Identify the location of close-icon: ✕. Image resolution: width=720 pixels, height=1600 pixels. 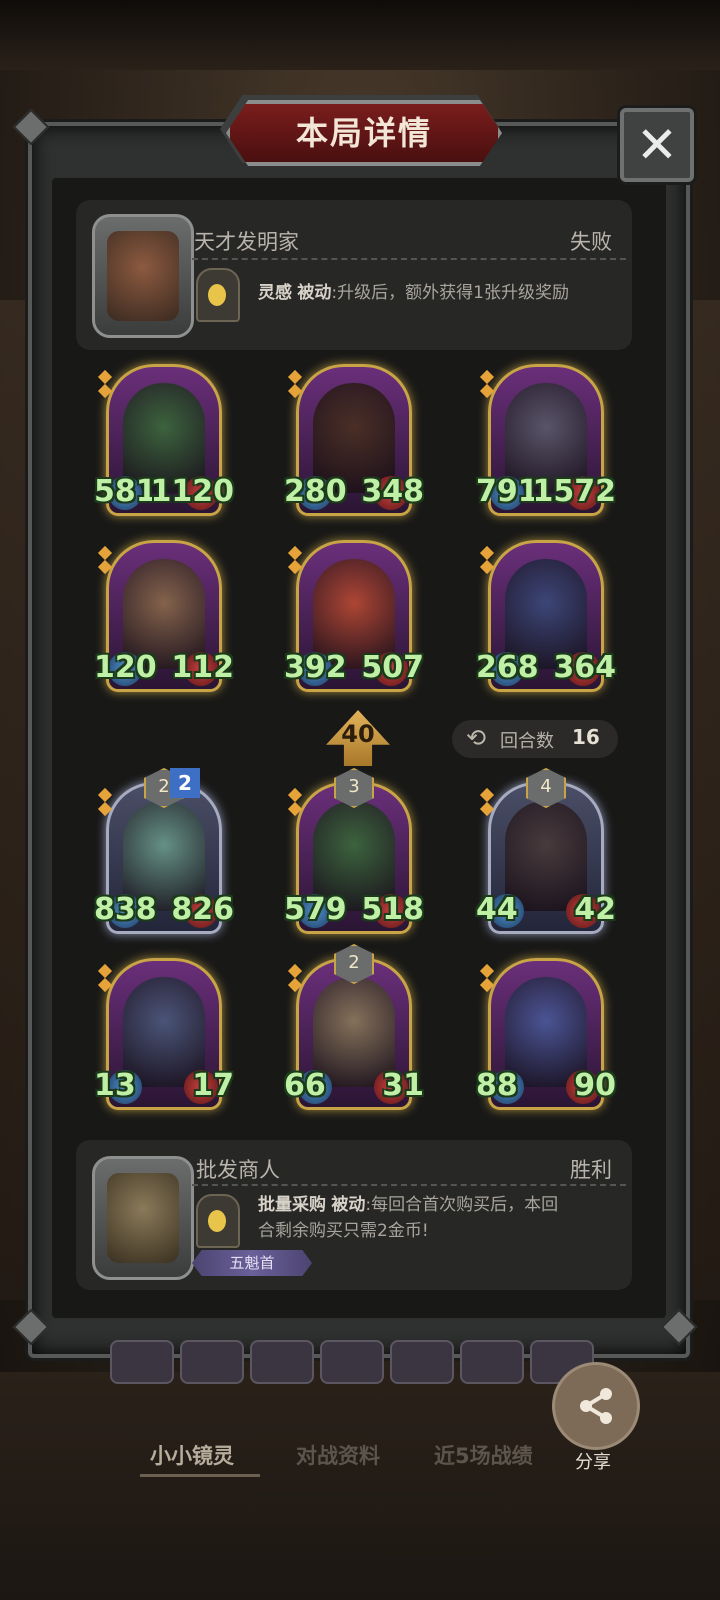
(657, 145).